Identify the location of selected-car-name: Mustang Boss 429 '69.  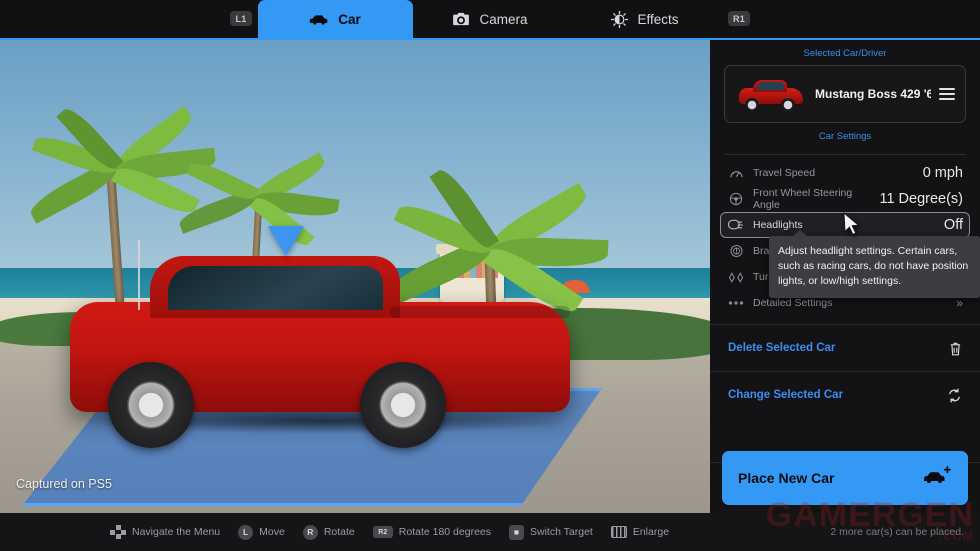
(873, 94).